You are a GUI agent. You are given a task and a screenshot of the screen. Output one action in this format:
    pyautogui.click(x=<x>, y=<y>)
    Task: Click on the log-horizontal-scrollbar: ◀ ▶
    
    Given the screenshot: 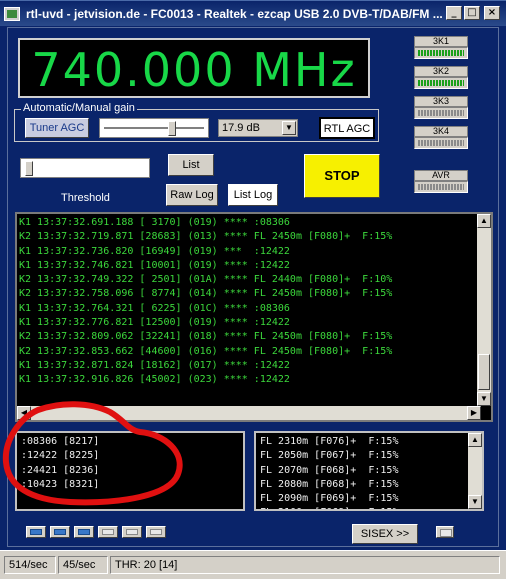 What is the action you would take?
    pyautogui.click(x=249, y=413)
    